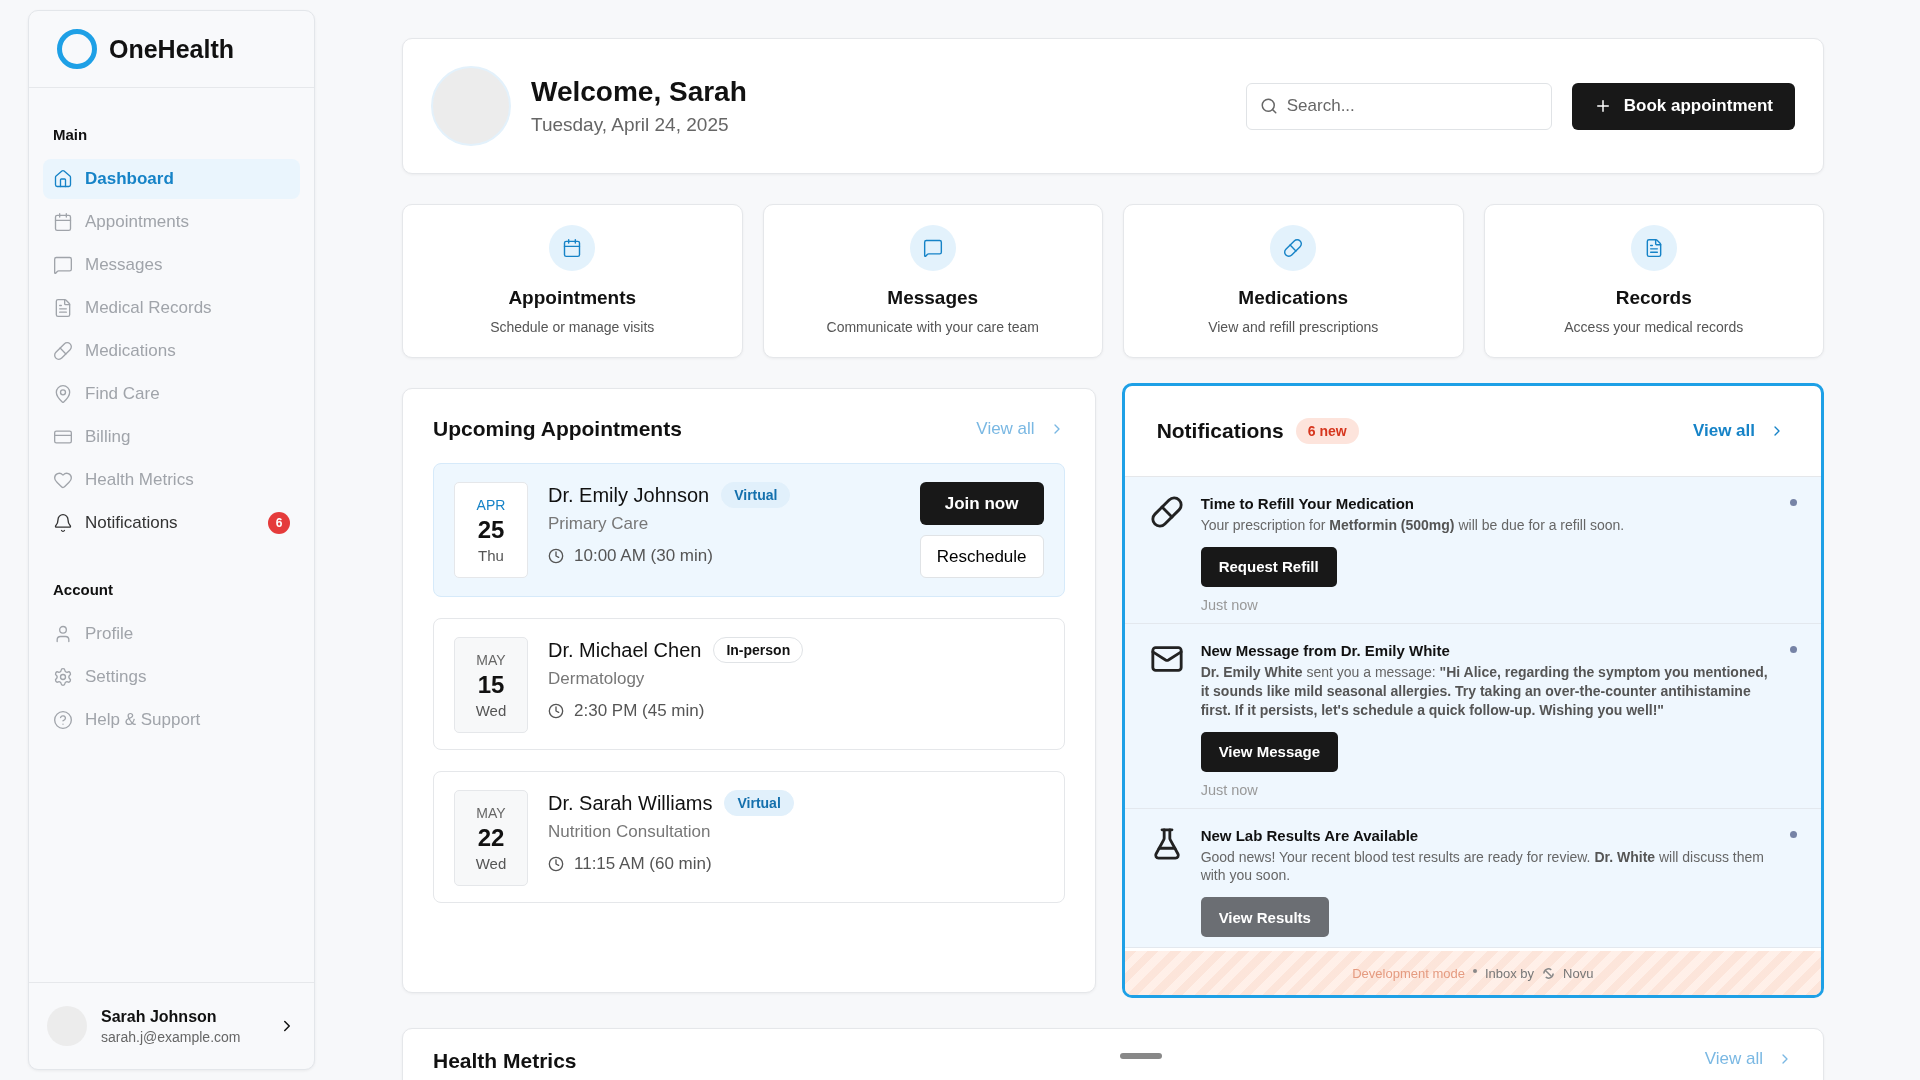 The width and height of the screenshot is (1920, 1080). What do you see at coordinates (1578, 973) in the screenshot?
I see `vendor-name: Novu` at bounding box center [1578, 973].